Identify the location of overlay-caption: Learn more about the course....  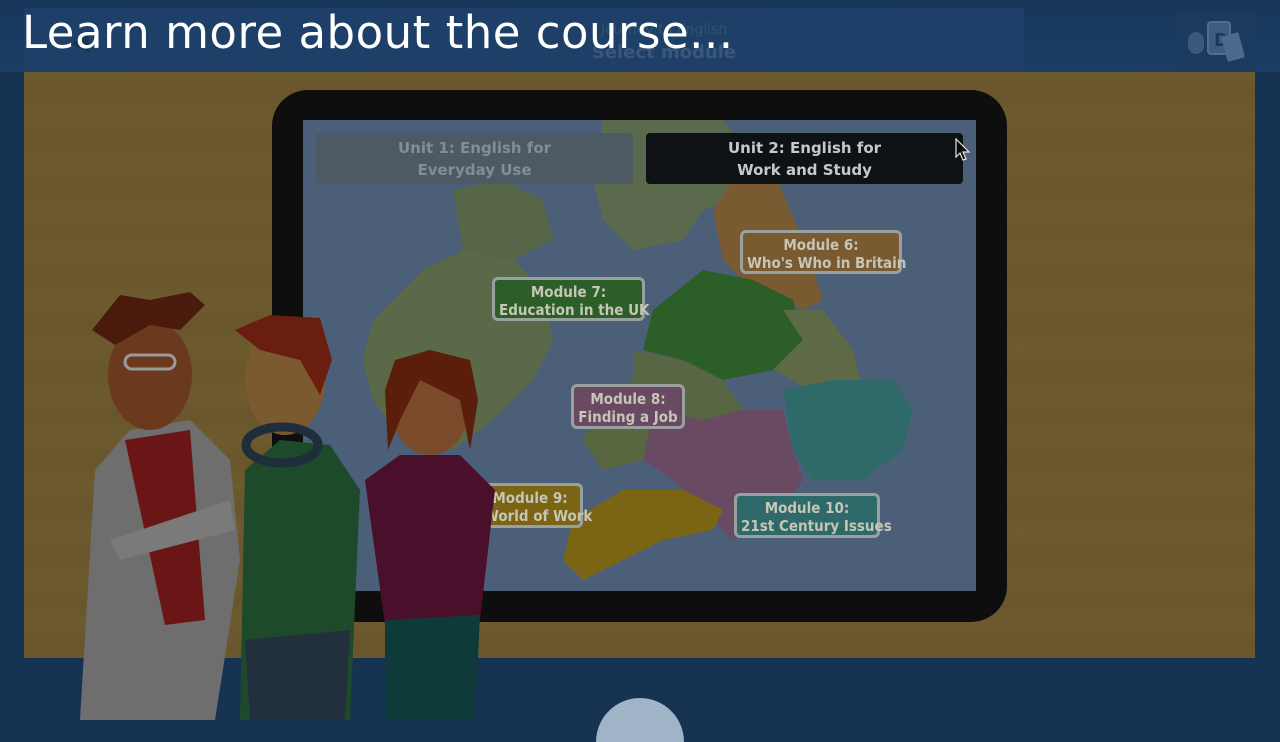
(378, 32).